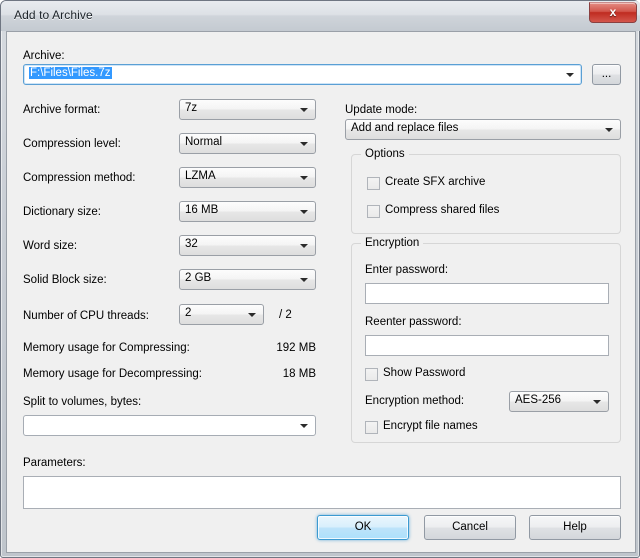 This screenshot has height=558, width=640. What do you see at coordinates (79, 178) in the screenshot?
I see `compression-method-label: Compression method:` at bounding box center [79, 178].